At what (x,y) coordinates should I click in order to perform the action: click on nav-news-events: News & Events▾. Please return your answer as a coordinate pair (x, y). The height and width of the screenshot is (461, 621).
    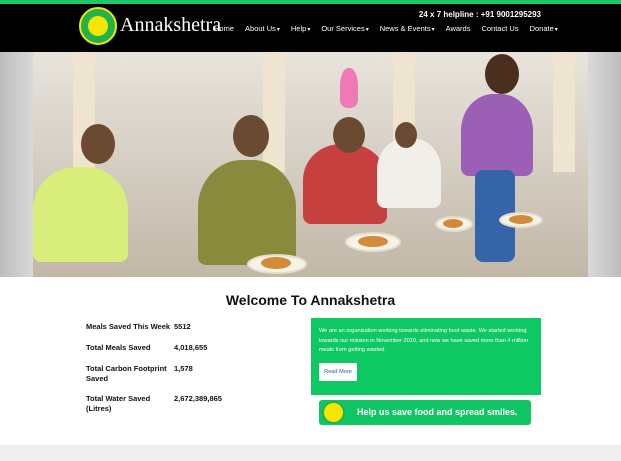
    Looking at the image, I should click on (407, 28).